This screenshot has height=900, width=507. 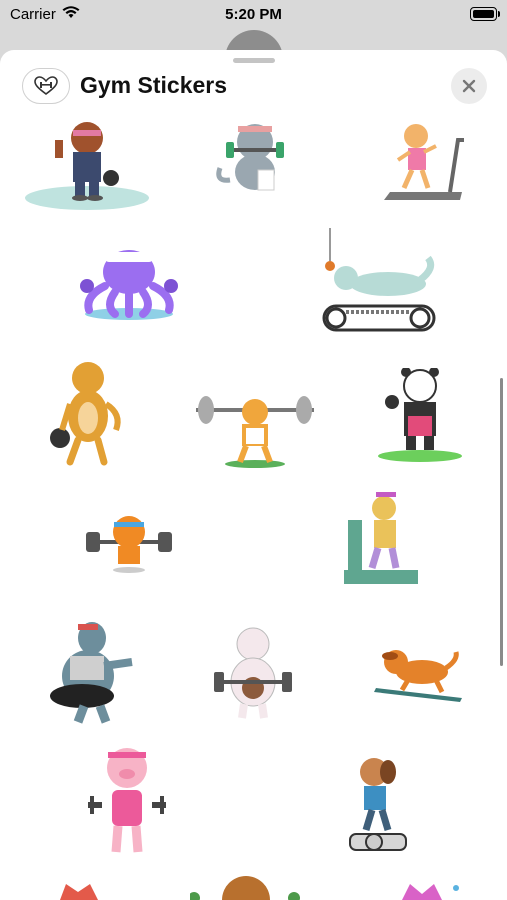 I want to click on heart-dumbbell-icon, so click(x=46, y=86).